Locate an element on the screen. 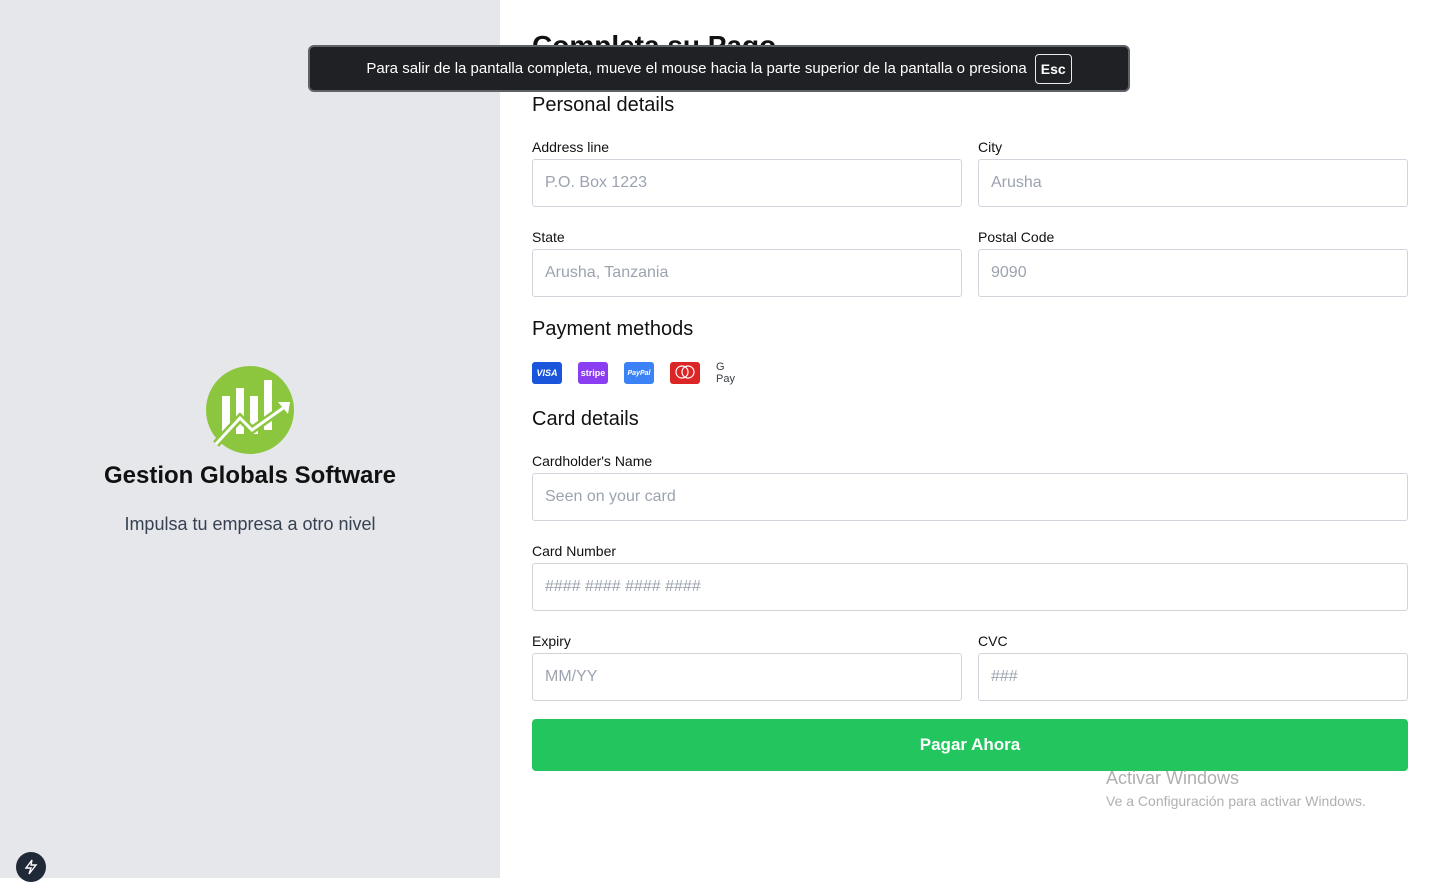 The height and width of the screenshot is (882, 1433). brand-tagline: Impulsa tu empresa a otro nivel is located at coordinates (250, 524).